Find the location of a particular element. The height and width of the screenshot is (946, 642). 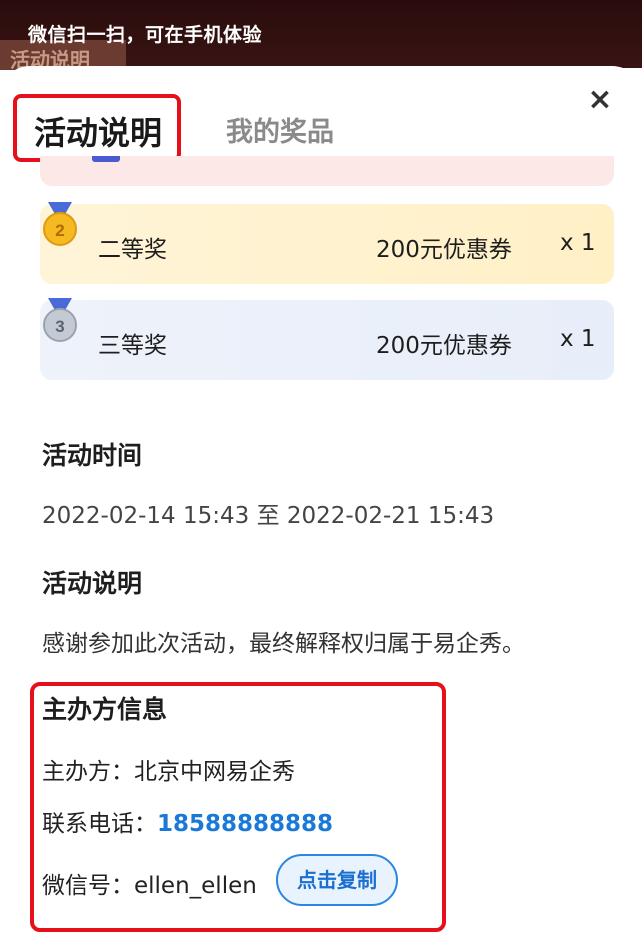

svg-text: 2 is located at coordinates (59, 230).